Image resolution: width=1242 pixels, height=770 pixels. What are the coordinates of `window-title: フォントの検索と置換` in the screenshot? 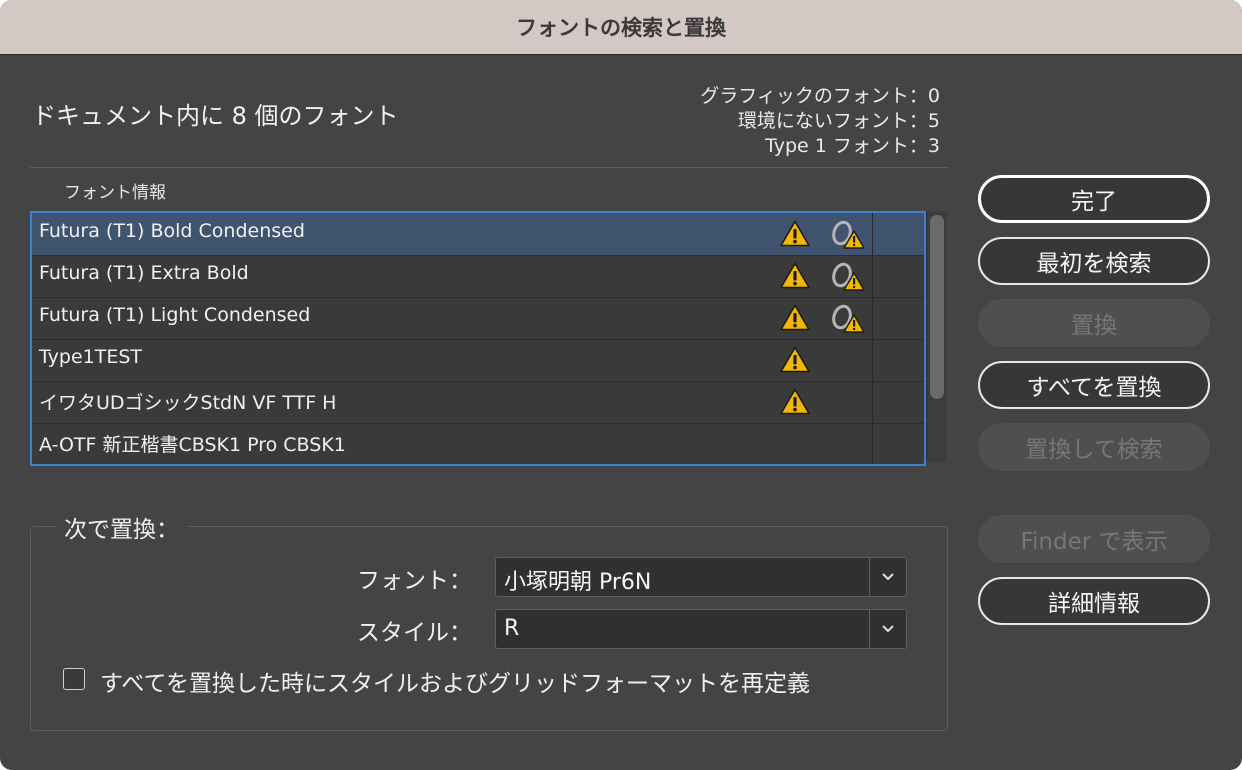 It's located at (621, 28).